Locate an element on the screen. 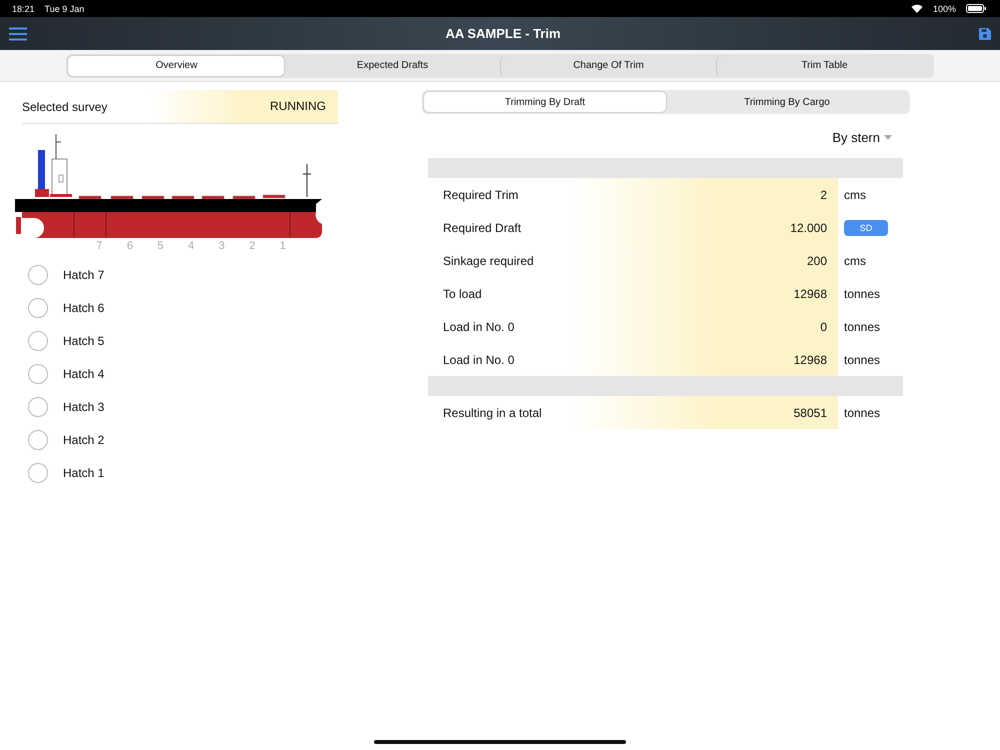 This screenshot has width=1000, height=750. hatch-label: Hatch 3 is located at coordinates (83, 407).